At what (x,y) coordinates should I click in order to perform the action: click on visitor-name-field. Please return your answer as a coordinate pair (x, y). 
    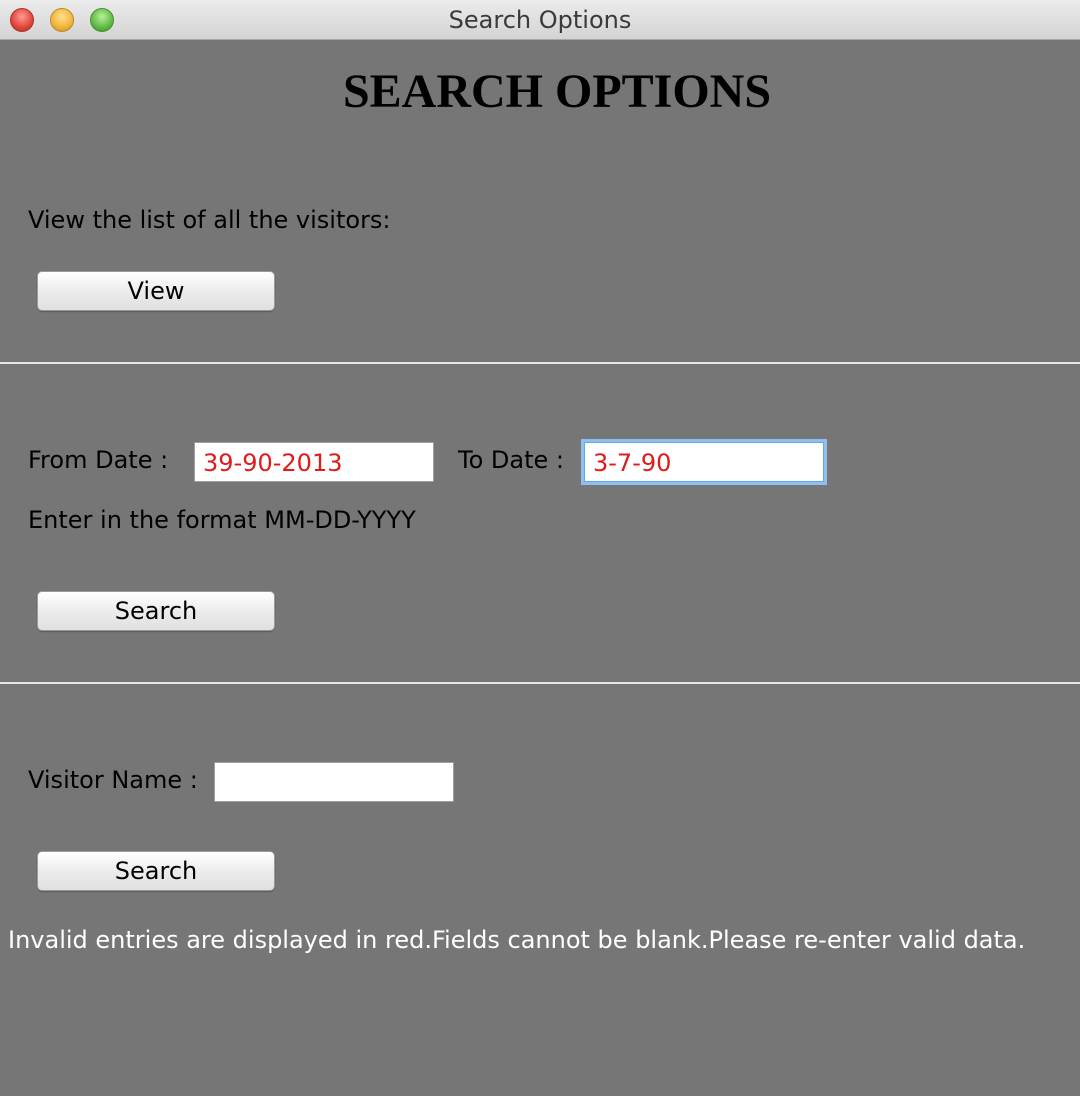
    Looking at the image, I should click on (334, 782).